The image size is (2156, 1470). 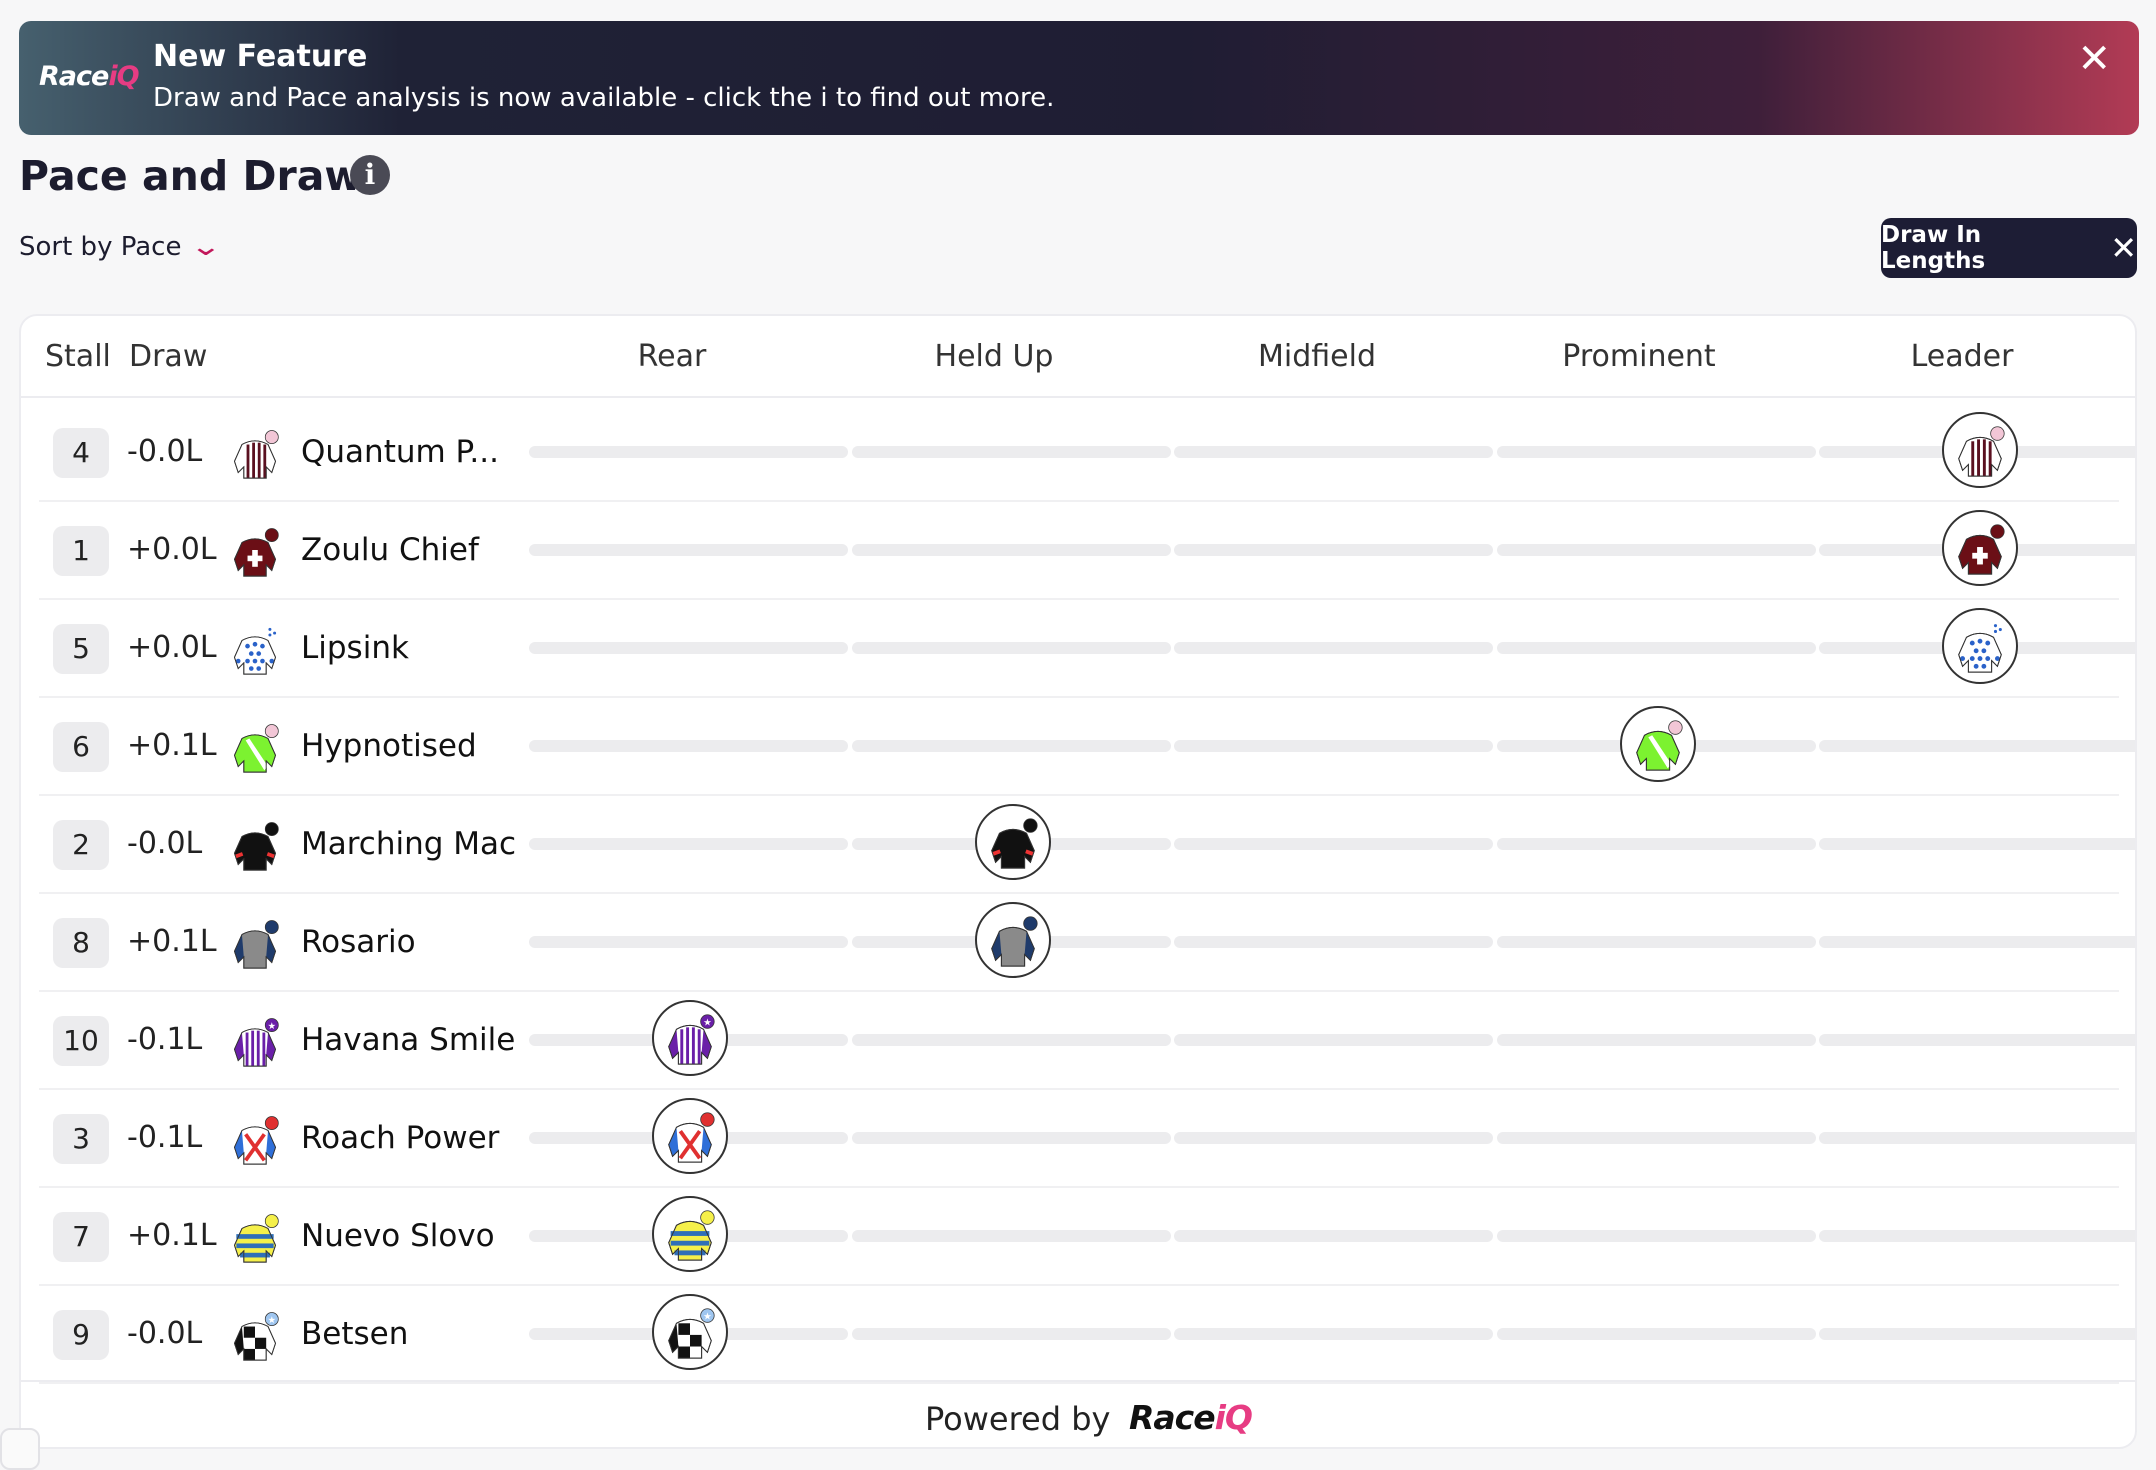 What do you see at coordinates (1087, 1041) in the screenshot?
I see `table-row: 10 -0.1L ★ Havana Smile ★` at bounding box center [1087, 1041].